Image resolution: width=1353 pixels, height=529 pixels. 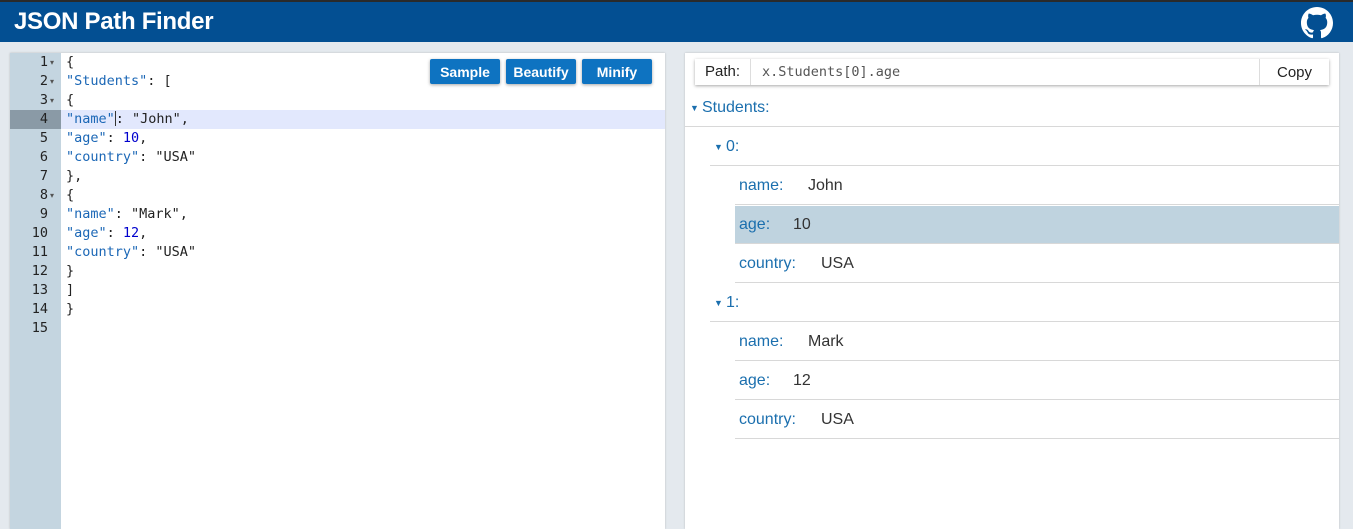 I want to click on tree-leaf-name: name: John, so click(x=1037, y=186).